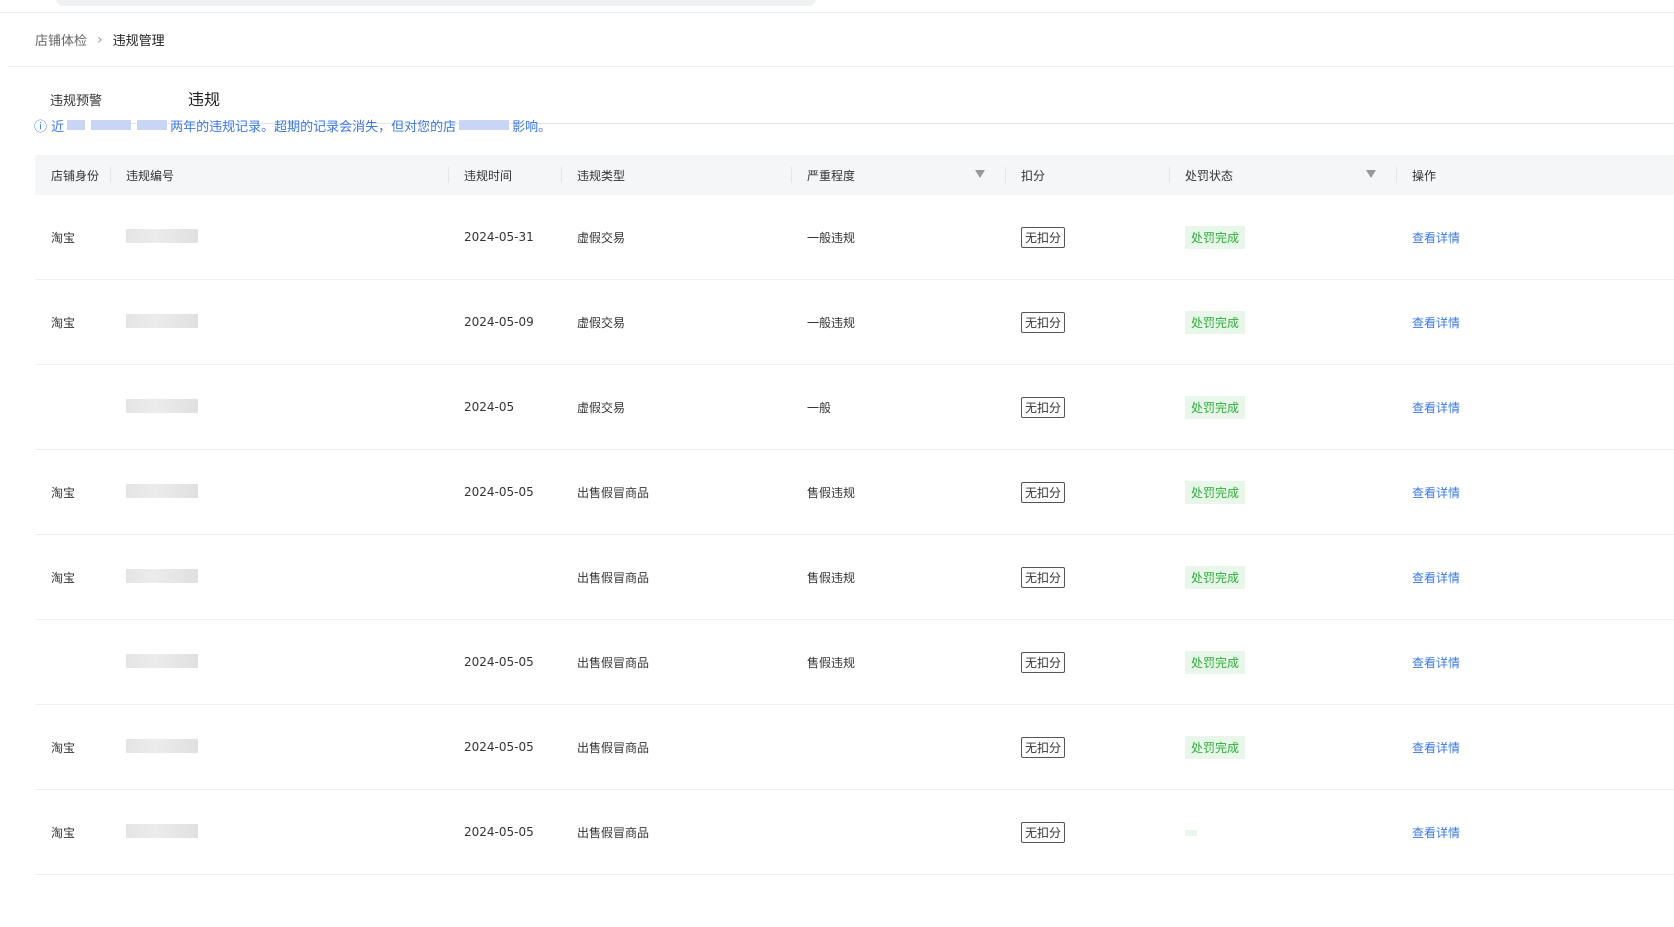  What do you see at coordinates (313, 126) in the screenshot?
I see `notice-middle: 两年的违规记录。超期的记录会消失，但对您的店` at bounding box center [313, 126].